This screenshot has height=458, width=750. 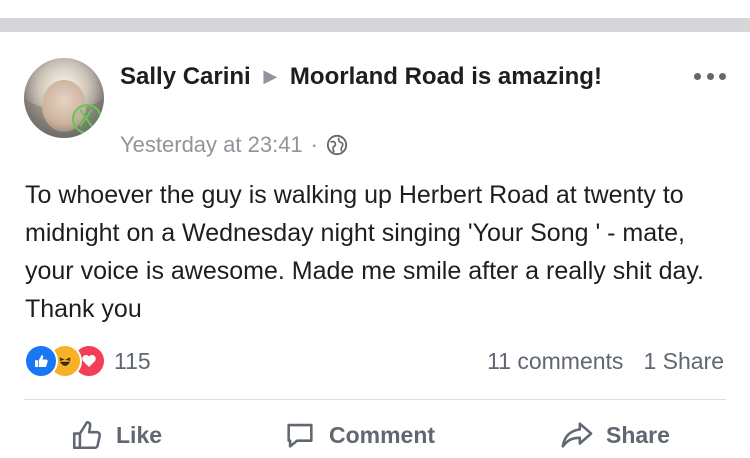 I want to click on like-button: Like, so click(x=116, y=435).